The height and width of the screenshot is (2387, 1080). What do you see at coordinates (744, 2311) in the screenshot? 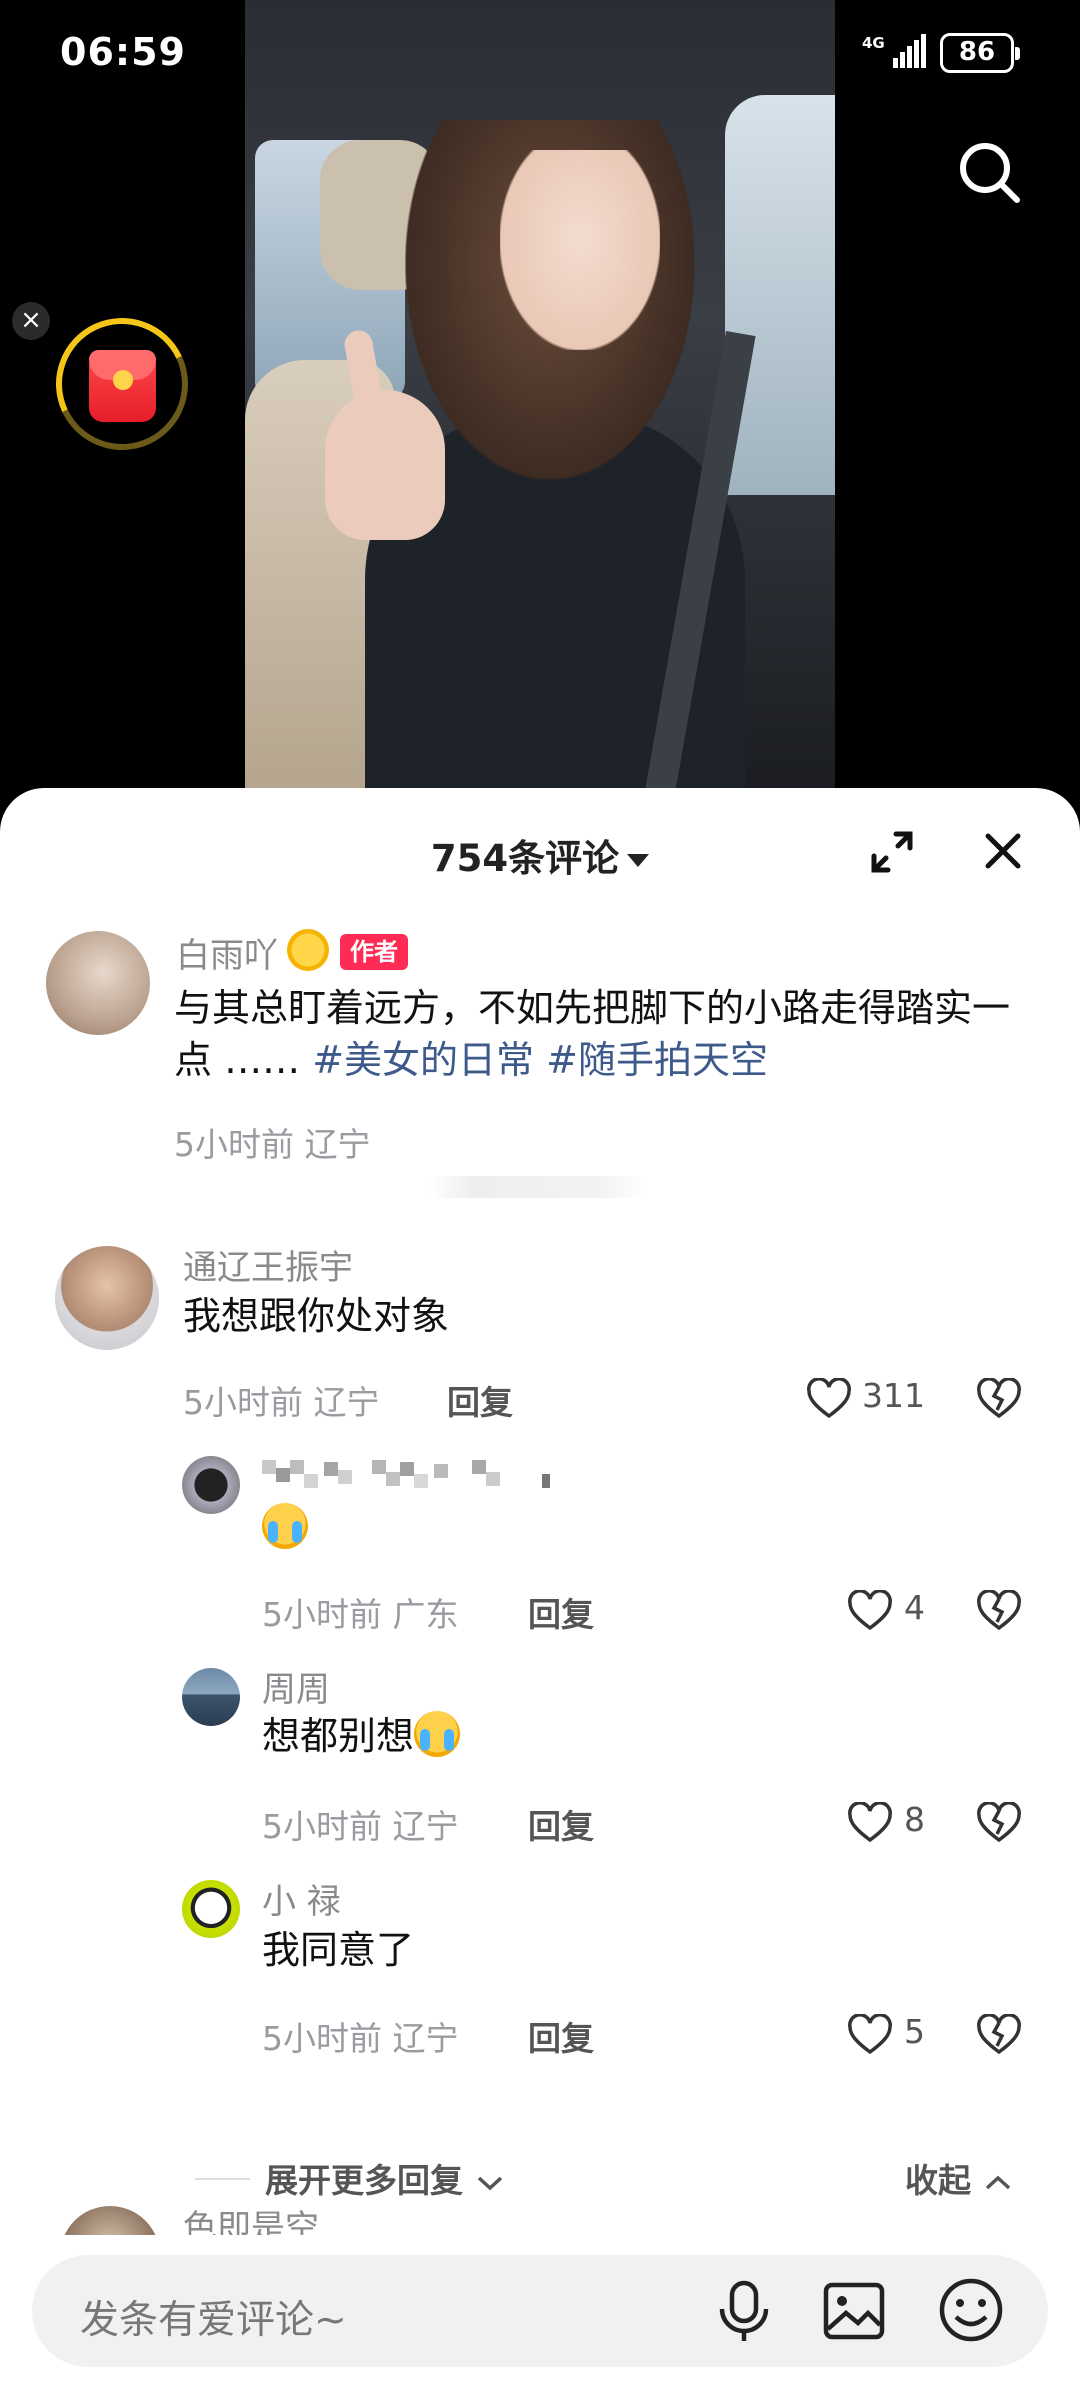
I see `microphone-icon` at bounding box center [744, 2311].